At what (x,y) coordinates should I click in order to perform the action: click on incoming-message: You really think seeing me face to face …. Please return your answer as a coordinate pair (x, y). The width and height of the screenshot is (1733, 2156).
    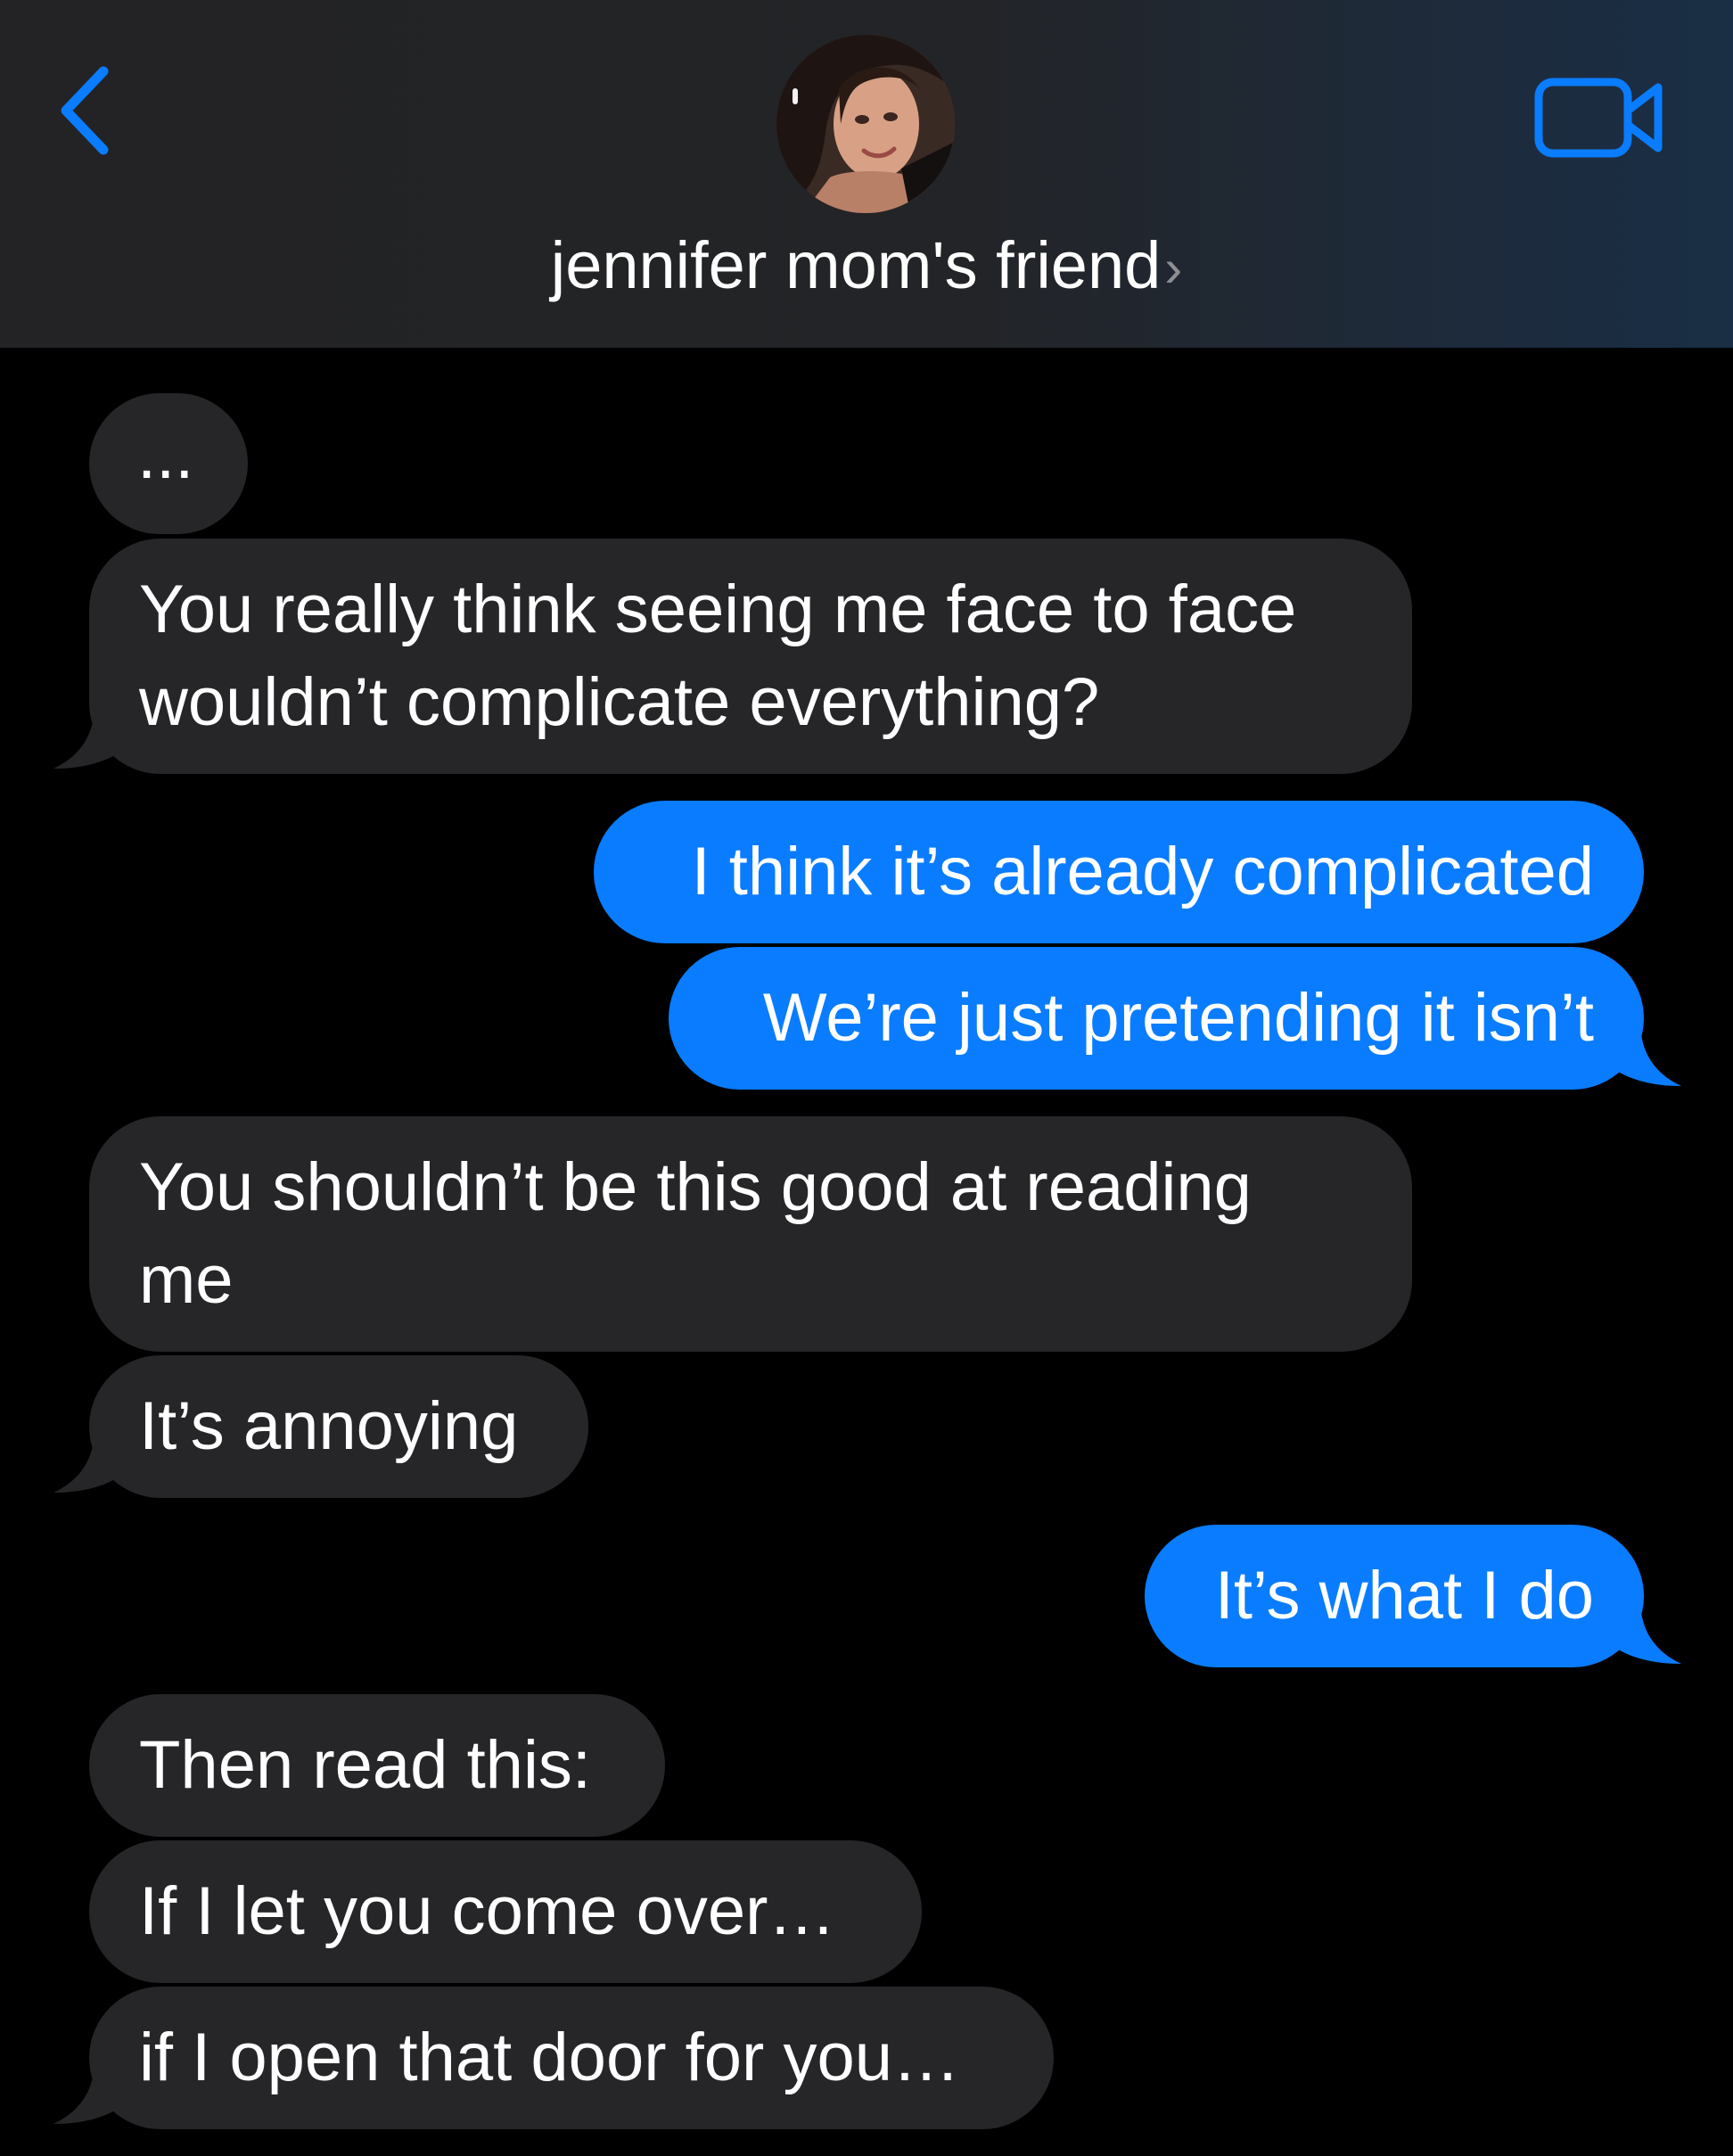
    Looking at the image, I should click on (750, 657).